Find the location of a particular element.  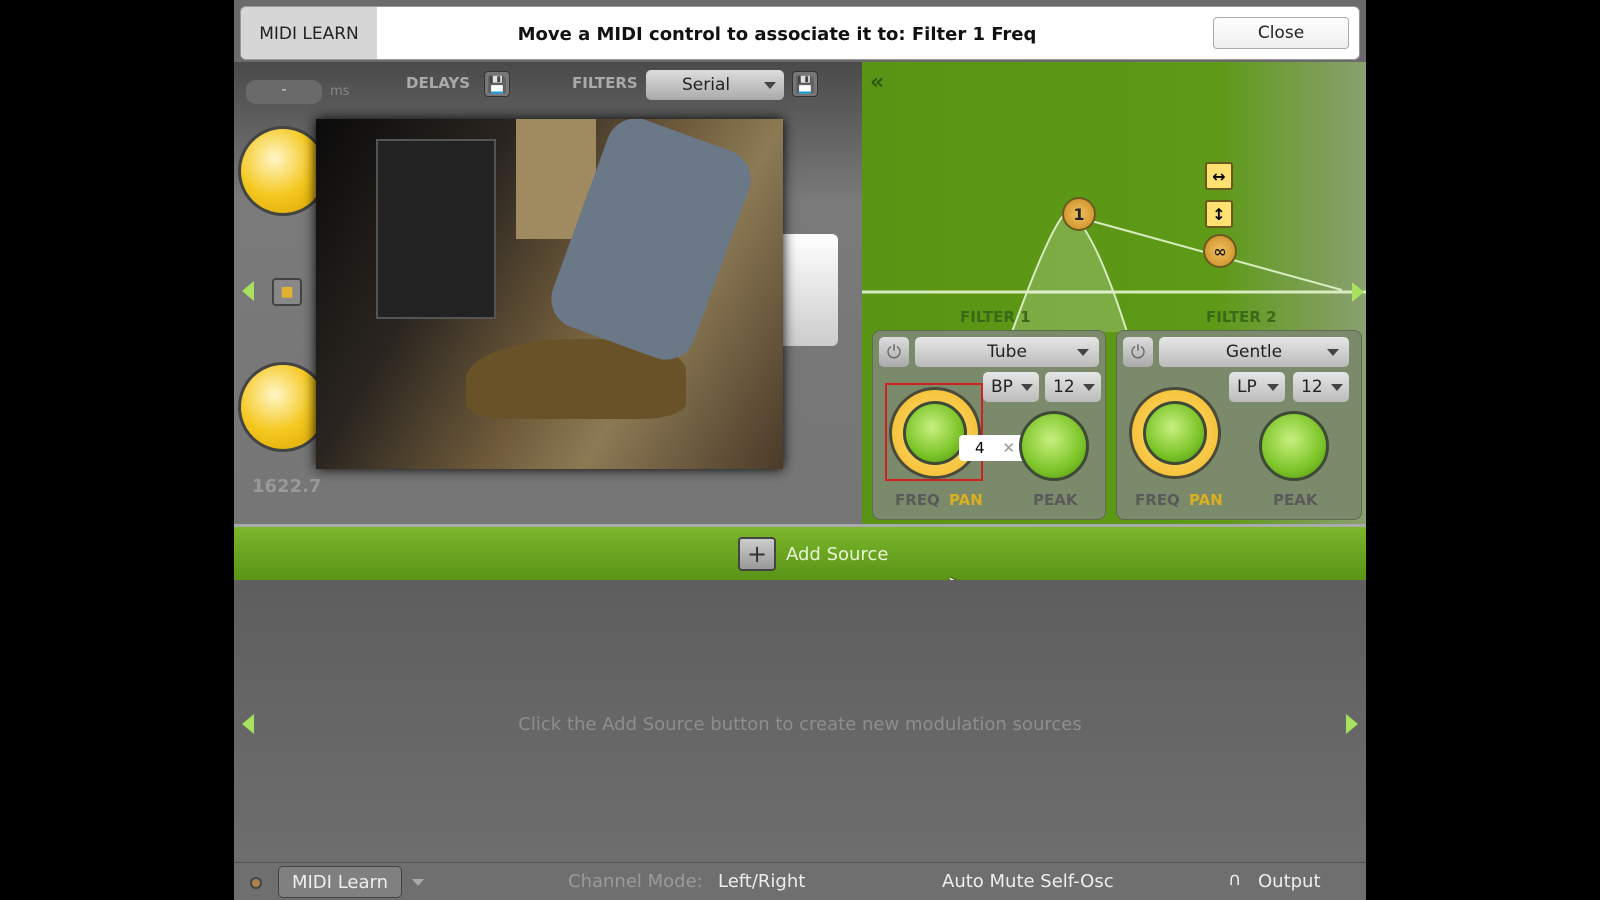

filter-2-slope-dropdown: 12 is located at coordinates (1321, 387).